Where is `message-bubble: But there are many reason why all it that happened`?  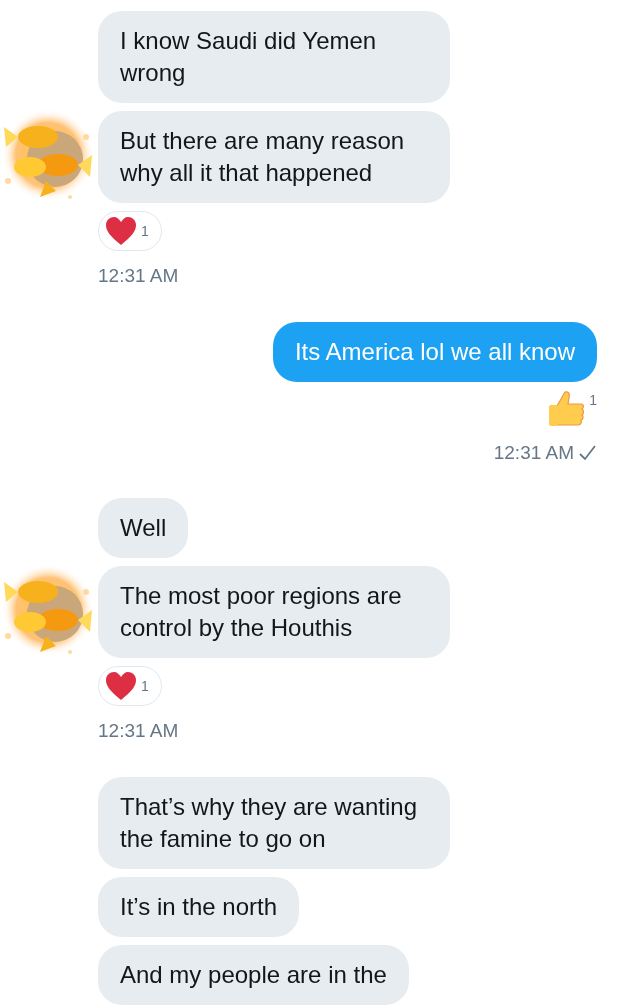 message-bubble: But there are many reason why all it that happened is located at coordinates (274, 157).